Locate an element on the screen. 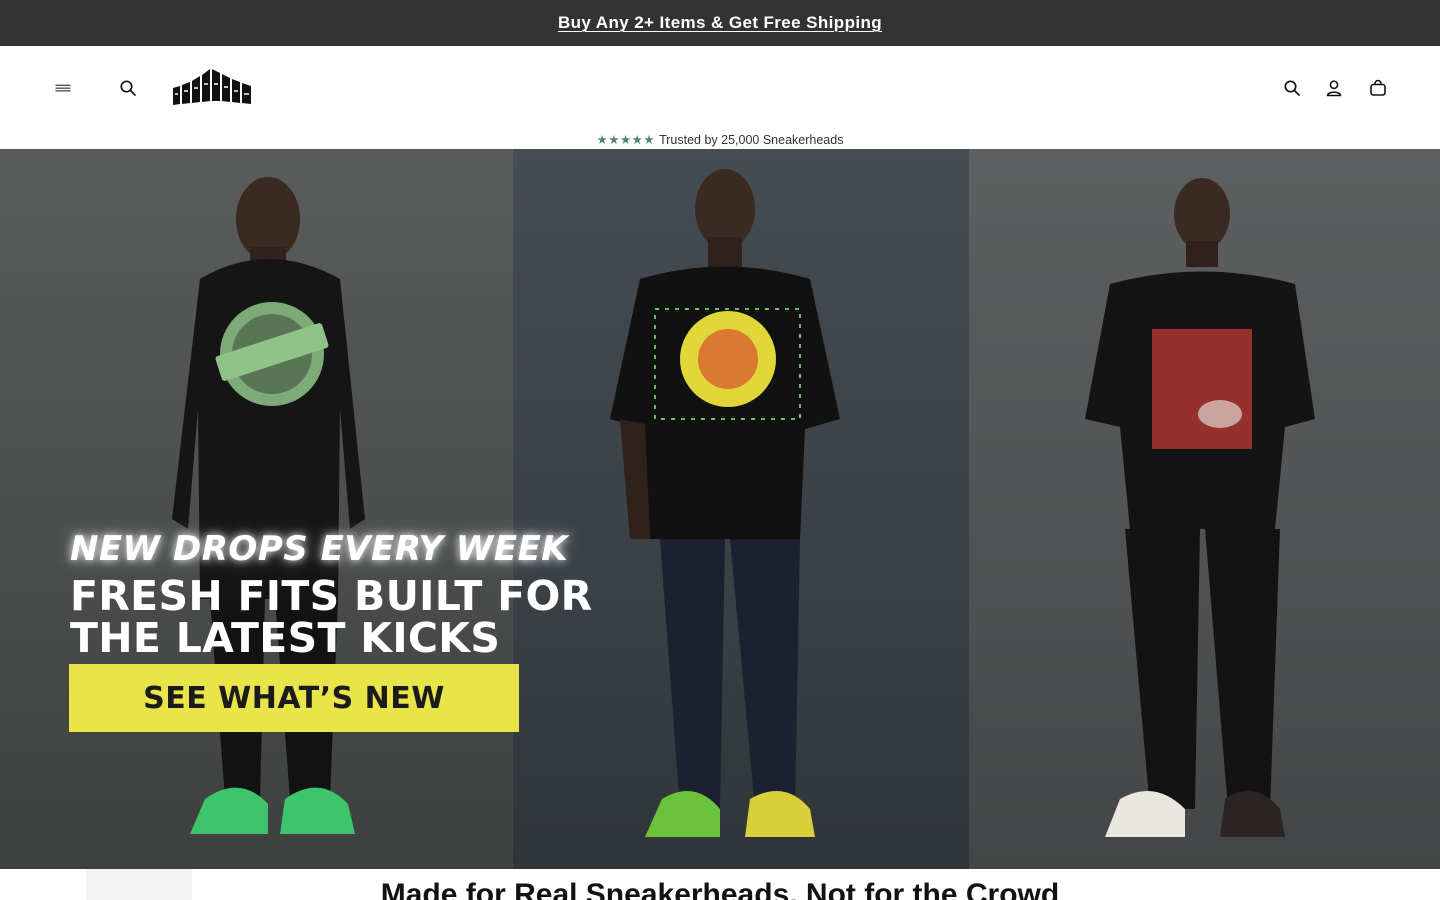 The image size is (1440, 900). logo-icon is located at coordinates (212, 87).